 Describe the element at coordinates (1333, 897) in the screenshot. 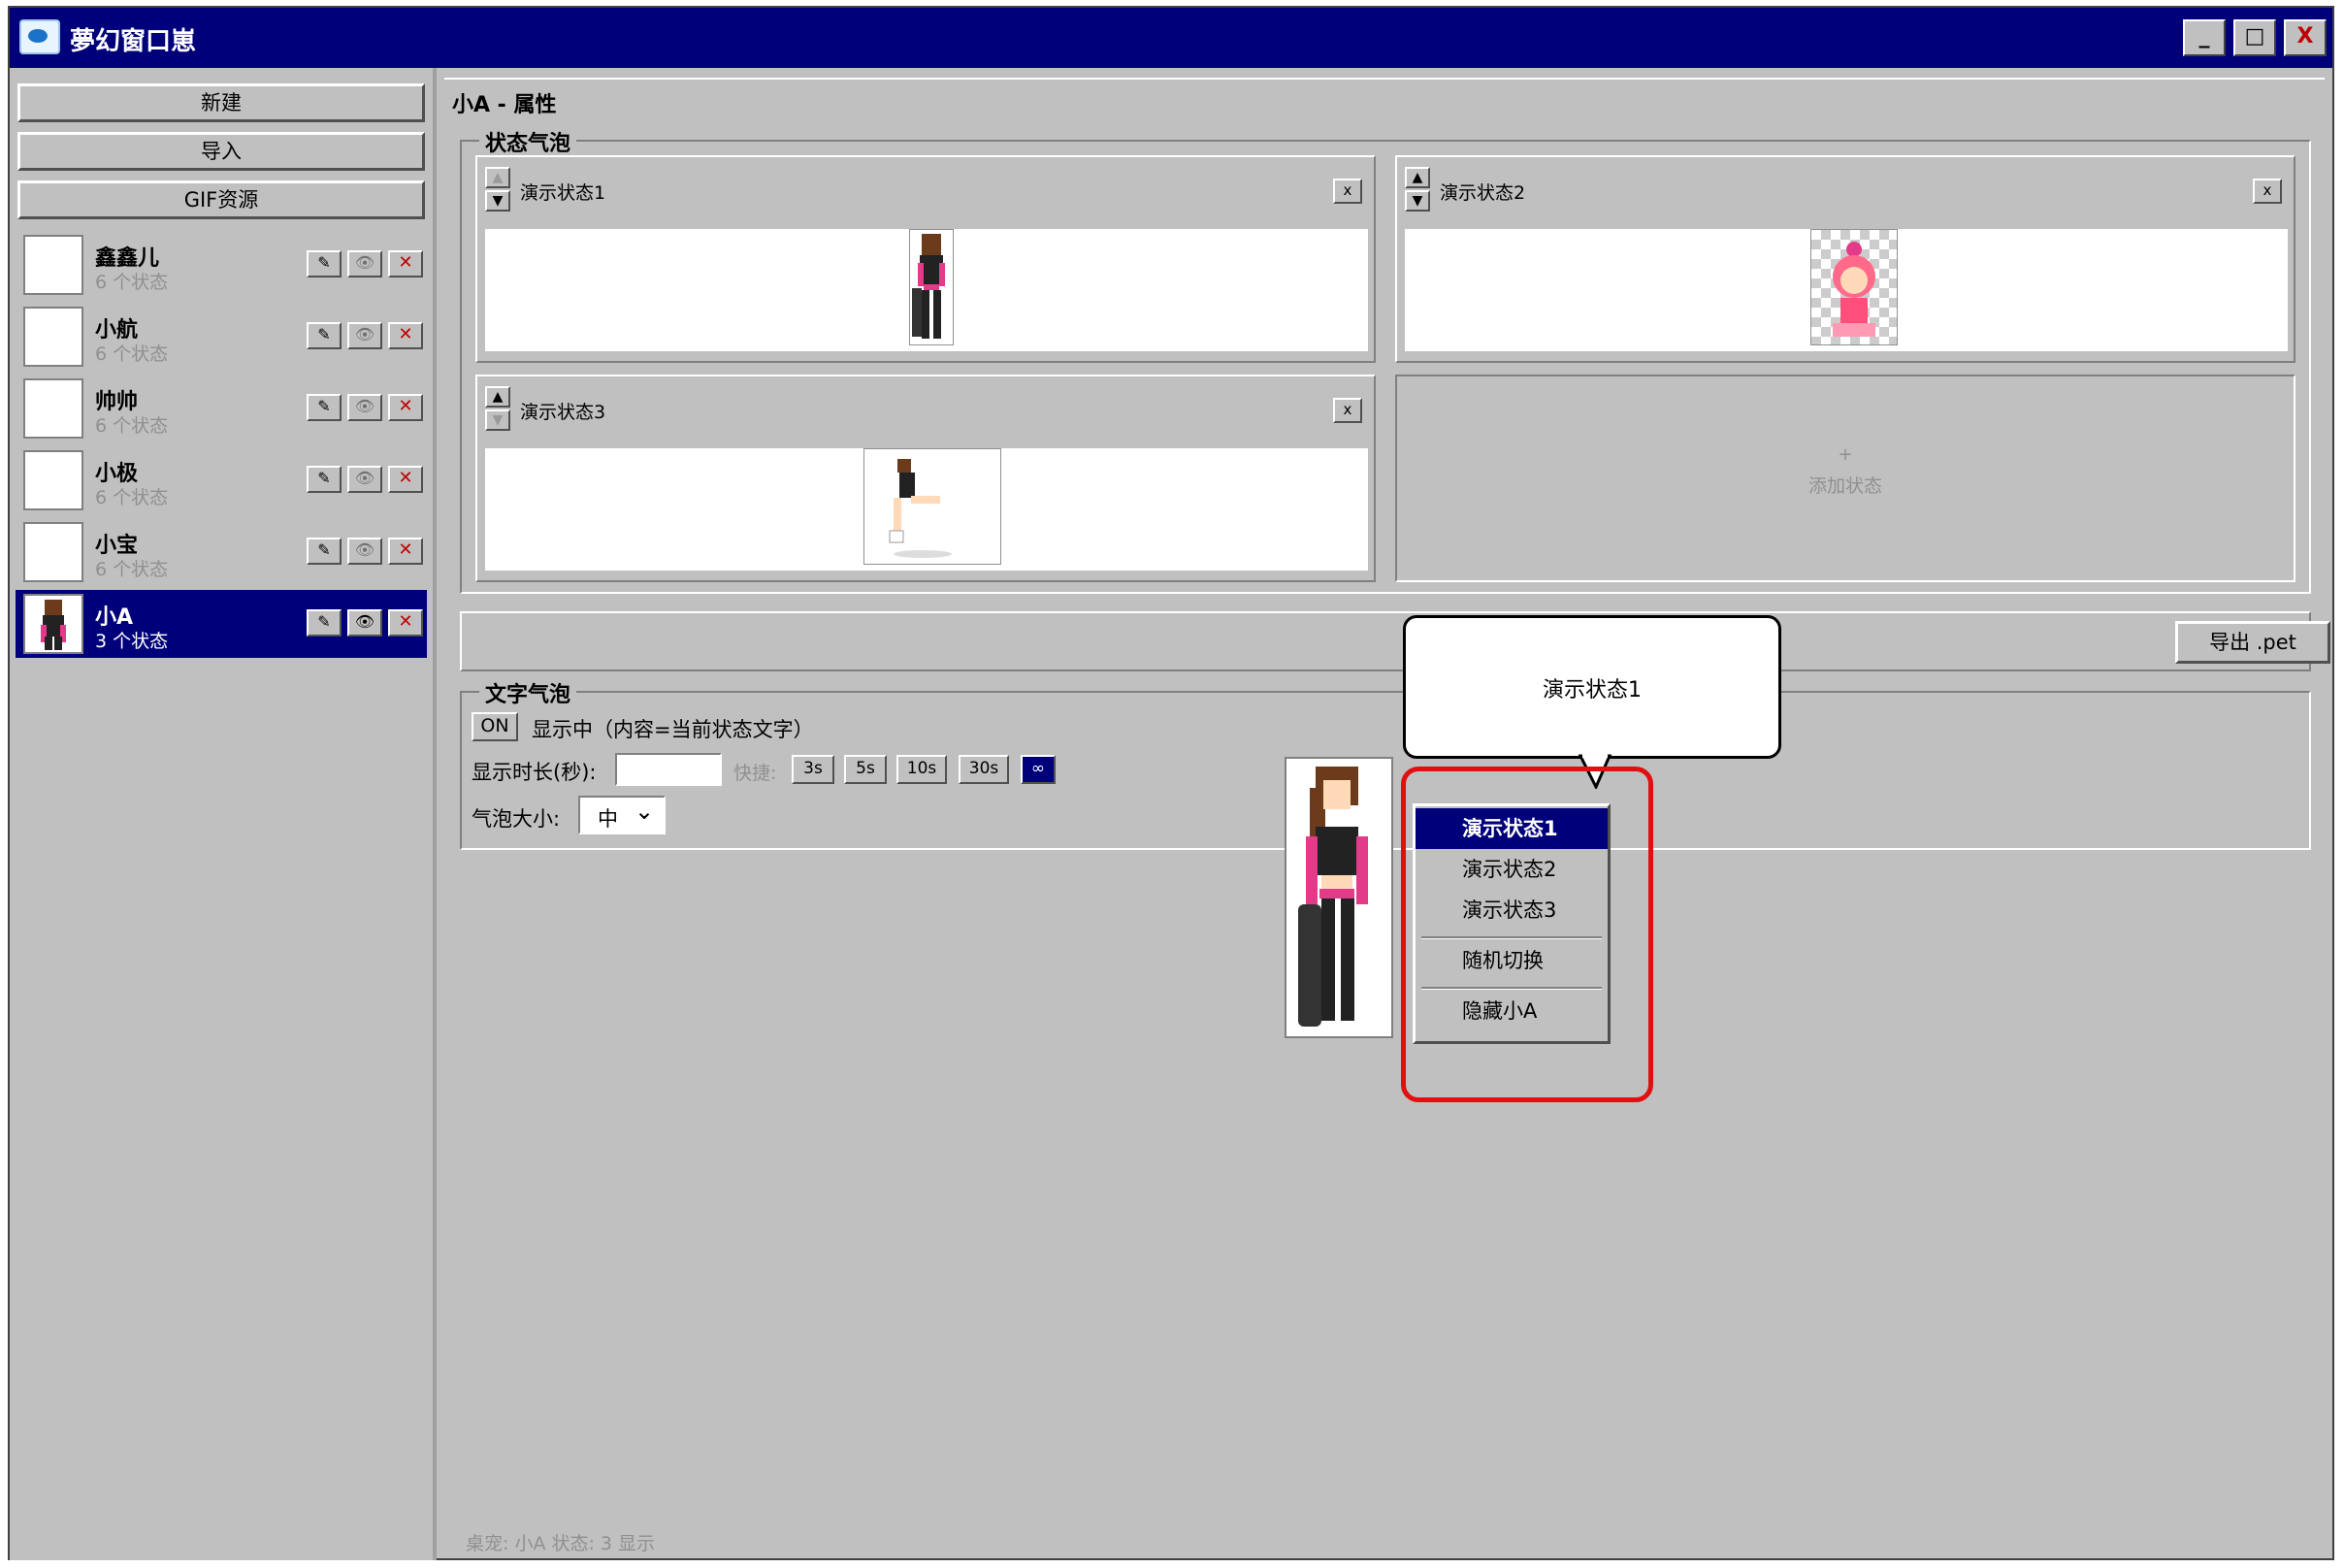

I see `pet-sprite-icon` at that location.